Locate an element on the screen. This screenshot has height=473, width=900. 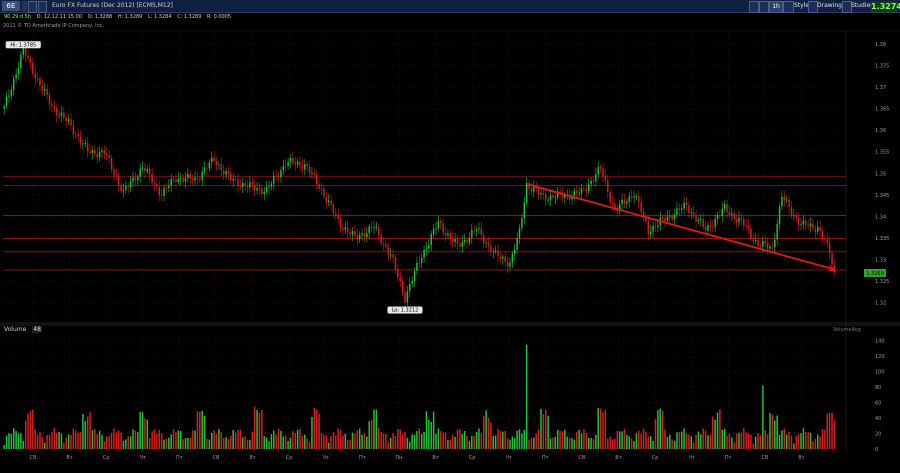
volume-tick-label: 40 is located at coordinates (878, 419).